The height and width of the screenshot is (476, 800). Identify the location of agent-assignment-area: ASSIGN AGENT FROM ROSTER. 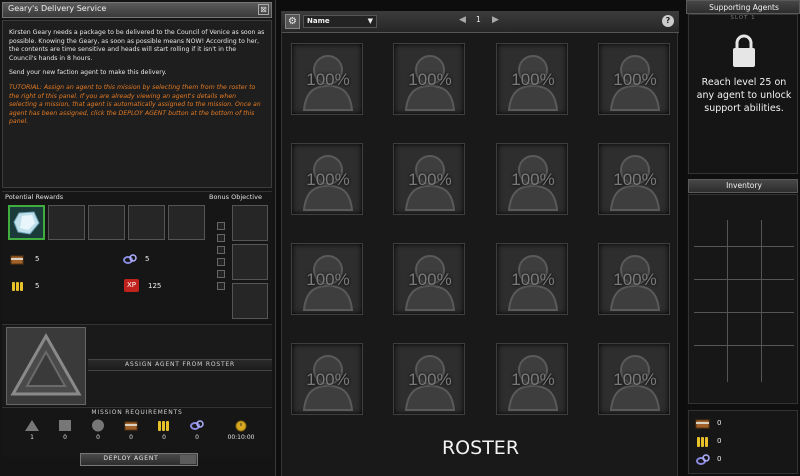
(137, 365).